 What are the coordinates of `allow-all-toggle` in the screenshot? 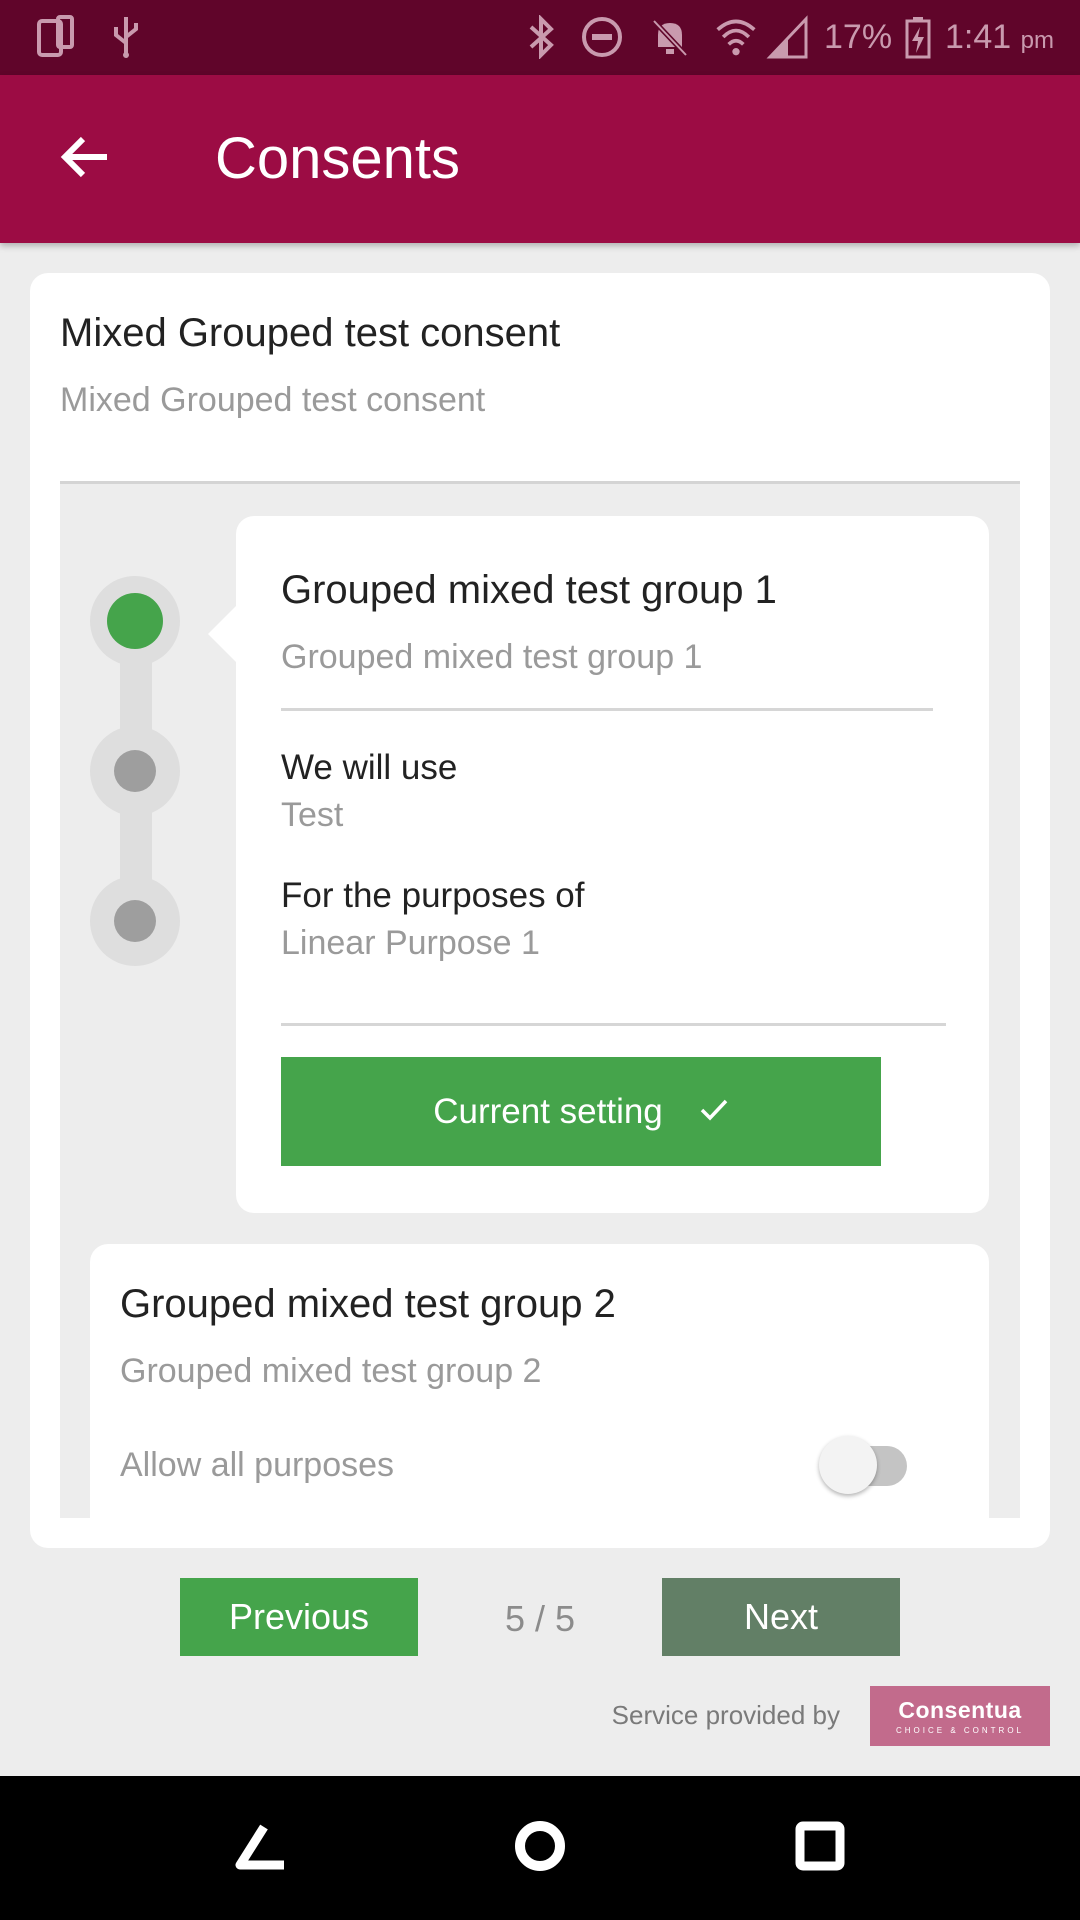 It's located at (867, 1464).